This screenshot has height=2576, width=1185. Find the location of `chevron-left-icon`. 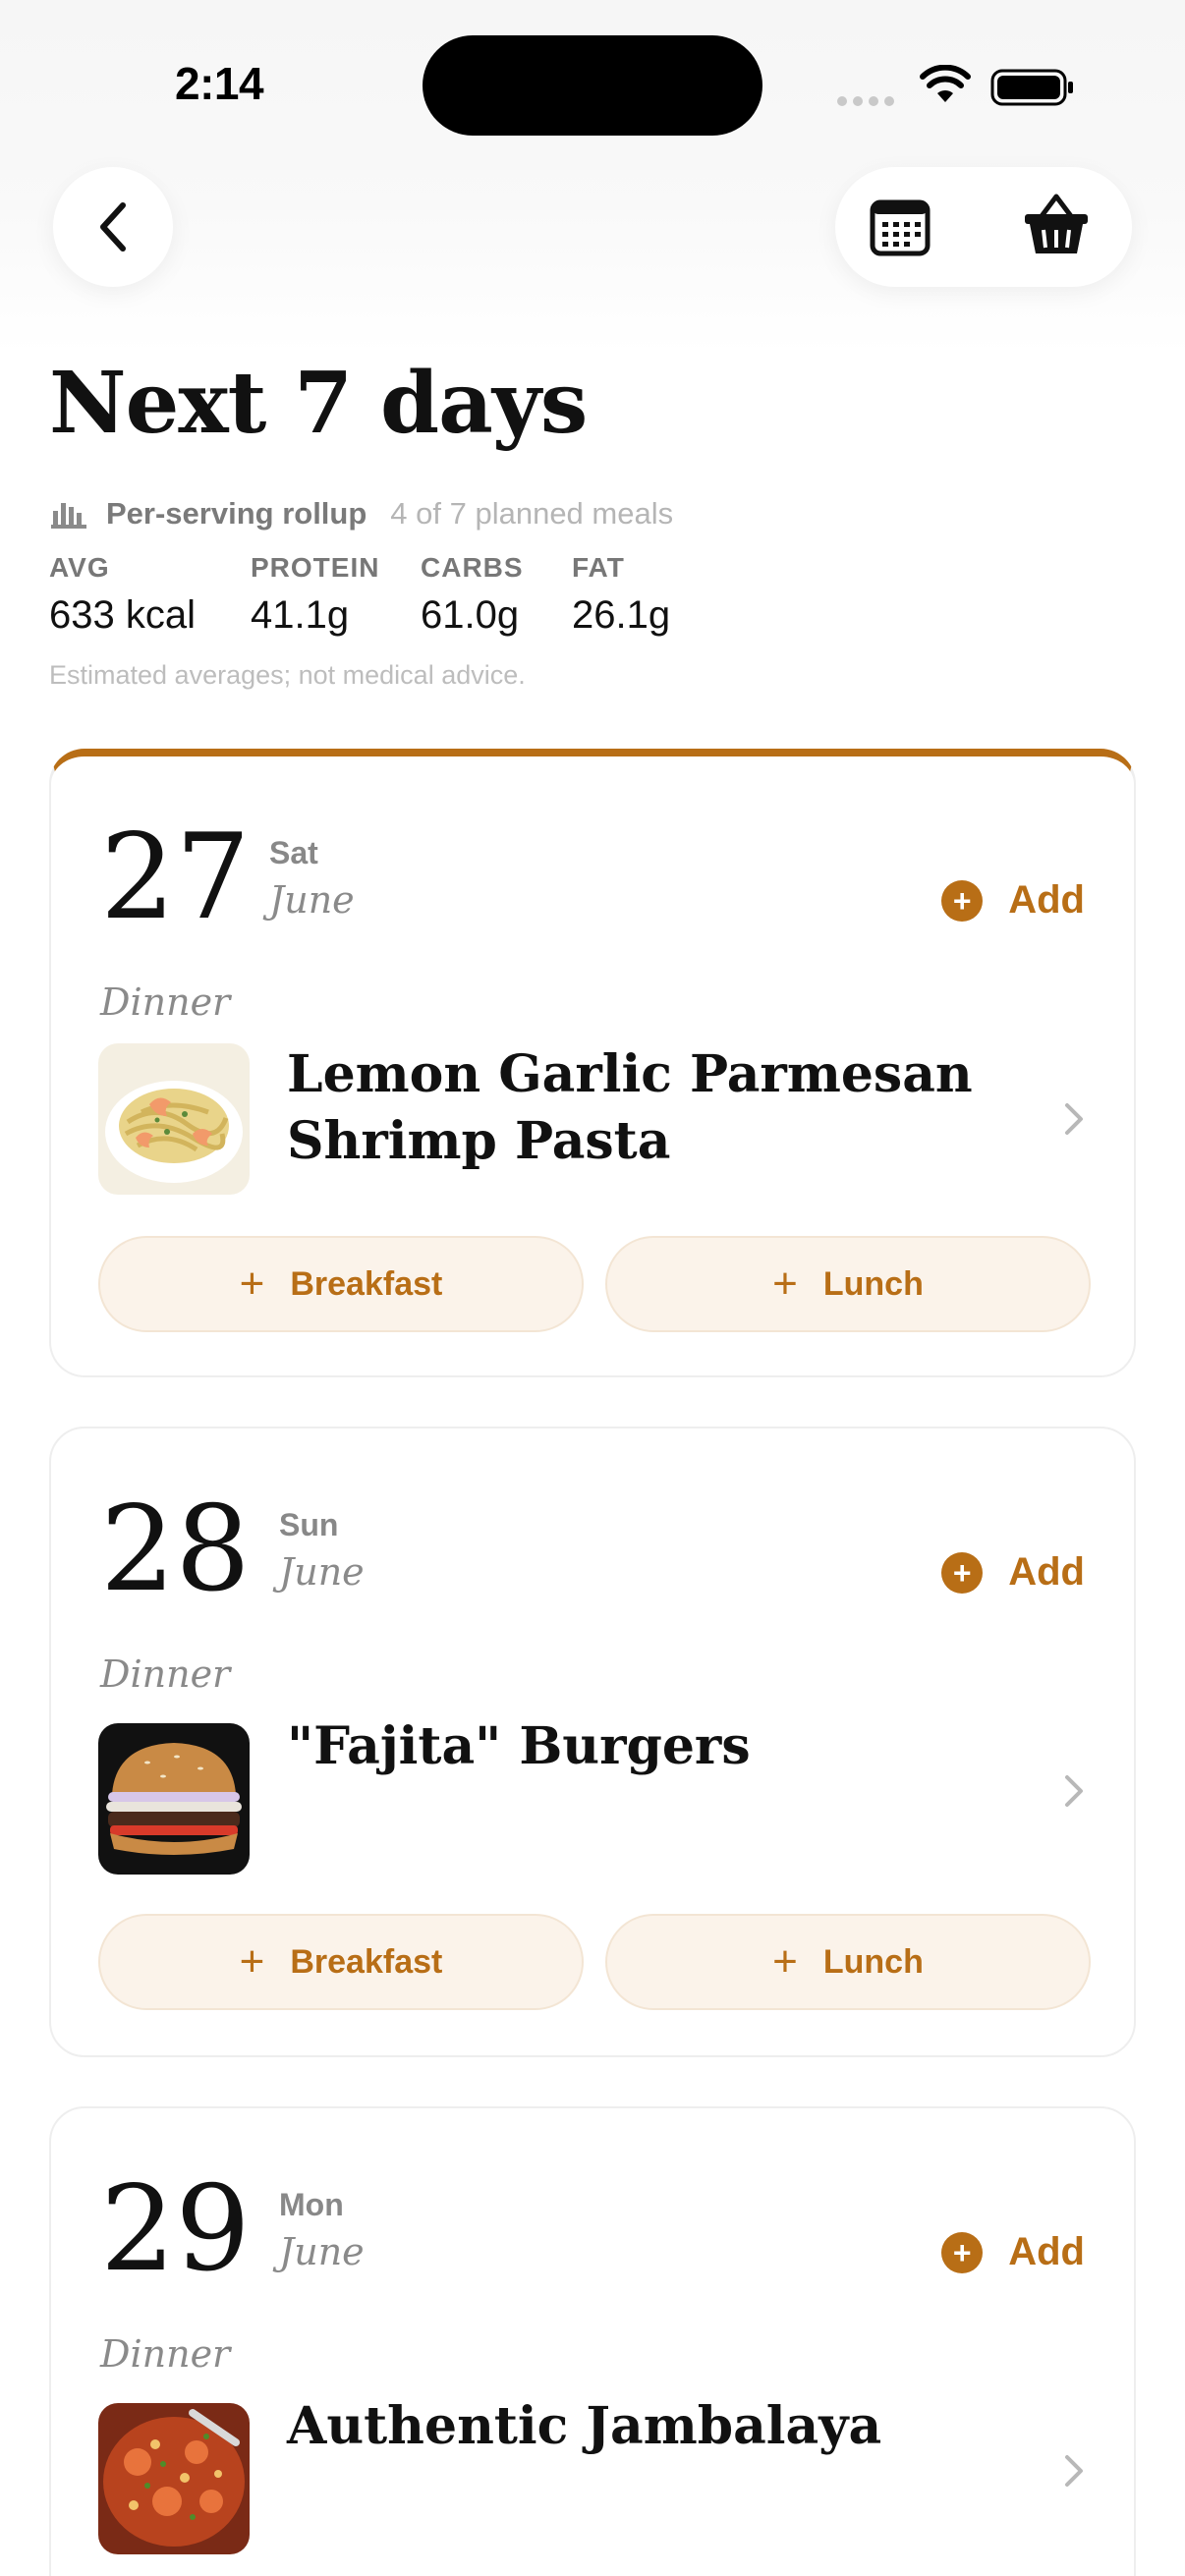

chevron-left-icon is located at coordinates (113, 227).